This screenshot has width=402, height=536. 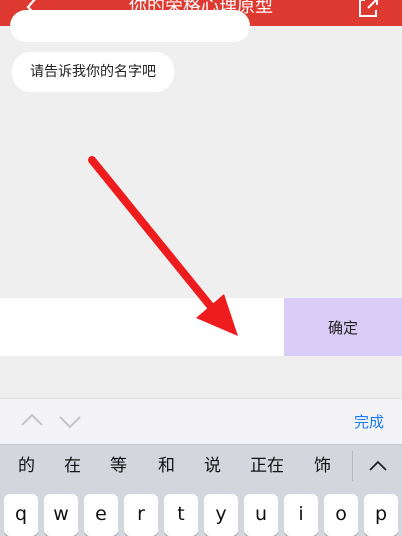 I want to click on candidate-item: 正在, so click(x=267, y=466).